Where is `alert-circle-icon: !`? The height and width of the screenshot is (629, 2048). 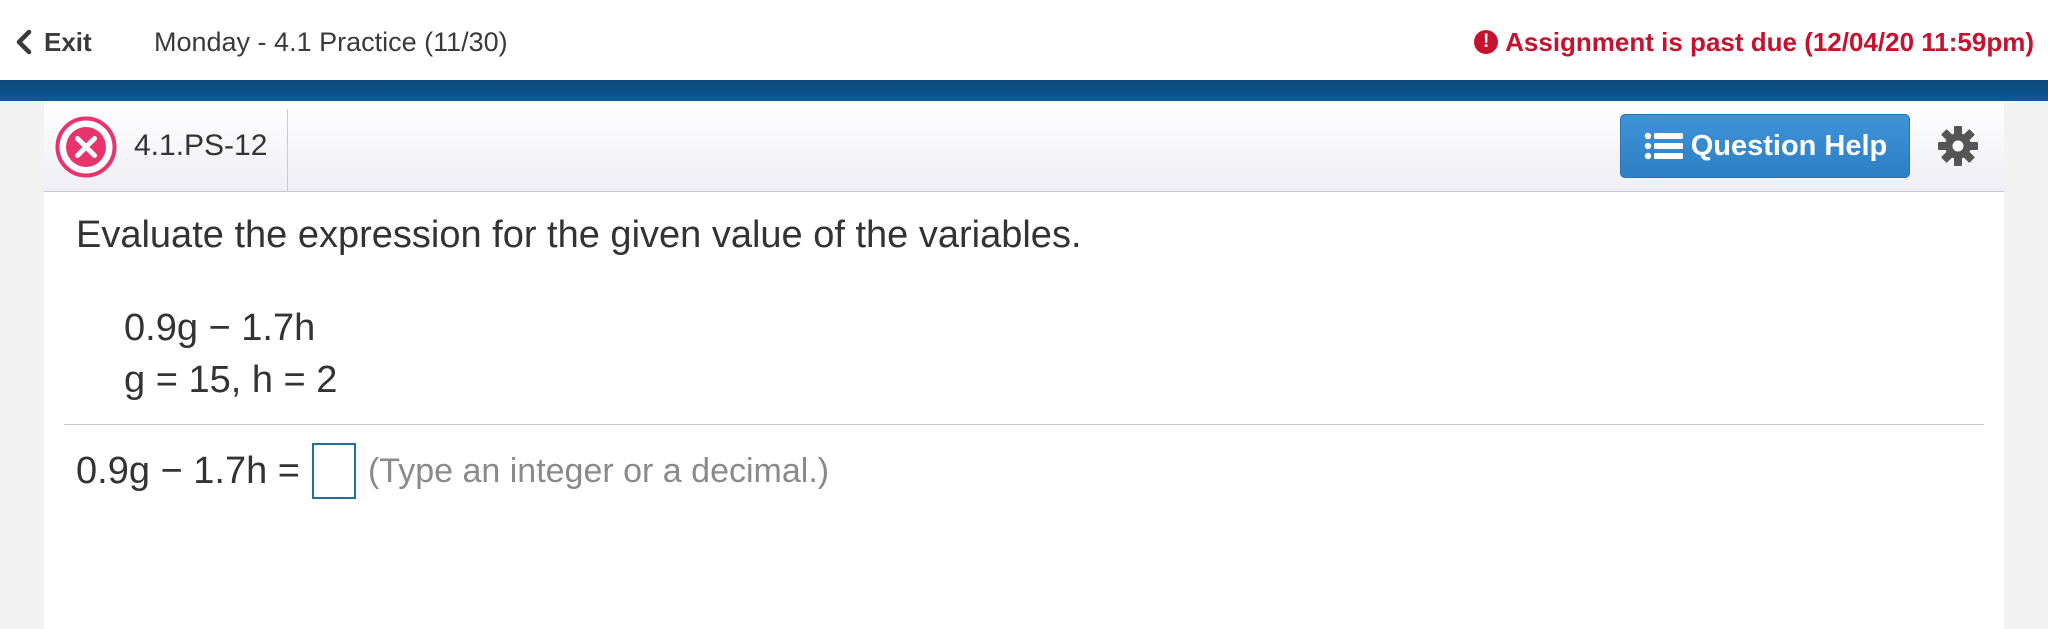 alert-circle-icon: ! is located at coordinates (1486, 42).